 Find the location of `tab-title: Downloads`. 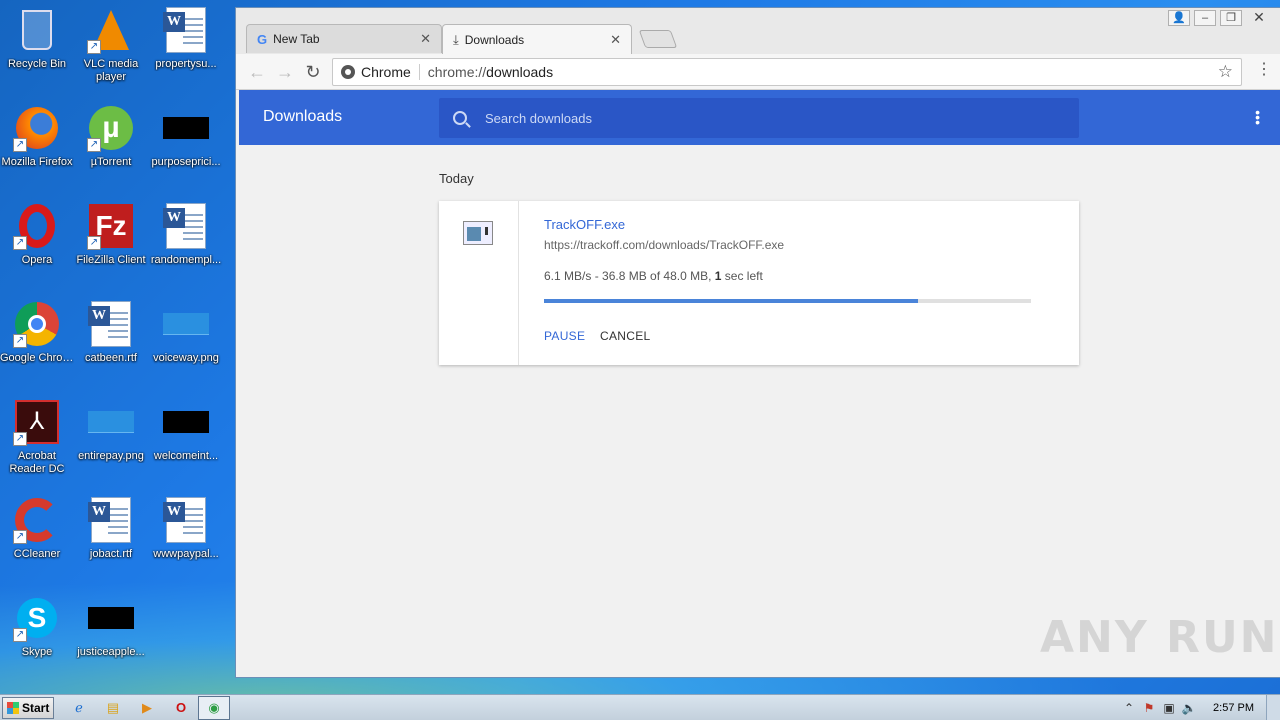

tab-title: Downloads is located at coordinates (494, 39).